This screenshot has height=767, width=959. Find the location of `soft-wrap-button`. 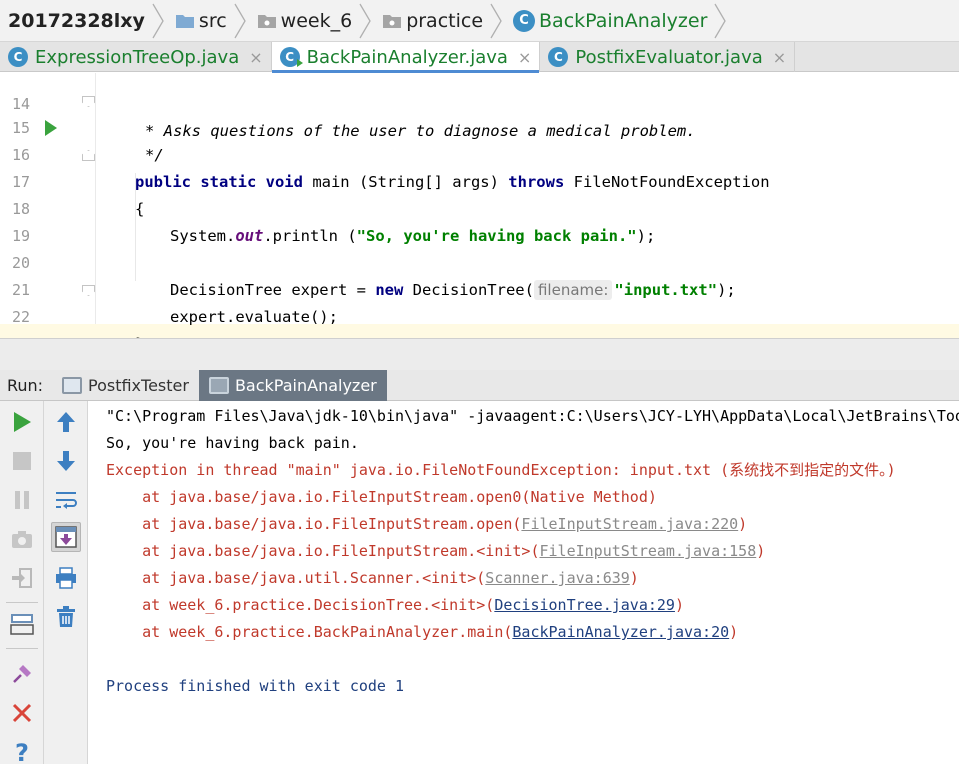

soft-wrap-button is located at coordinates (66, 500).